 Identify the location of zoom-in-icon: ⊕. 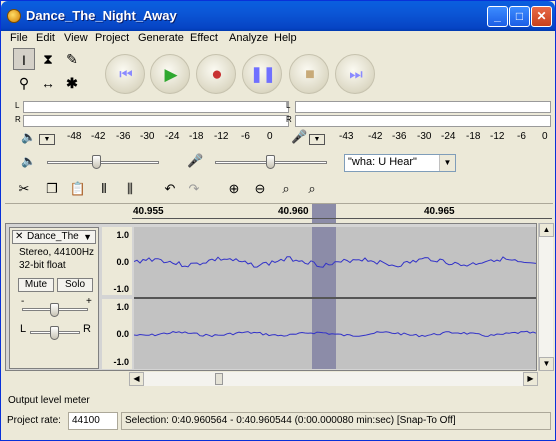
(234, 189).